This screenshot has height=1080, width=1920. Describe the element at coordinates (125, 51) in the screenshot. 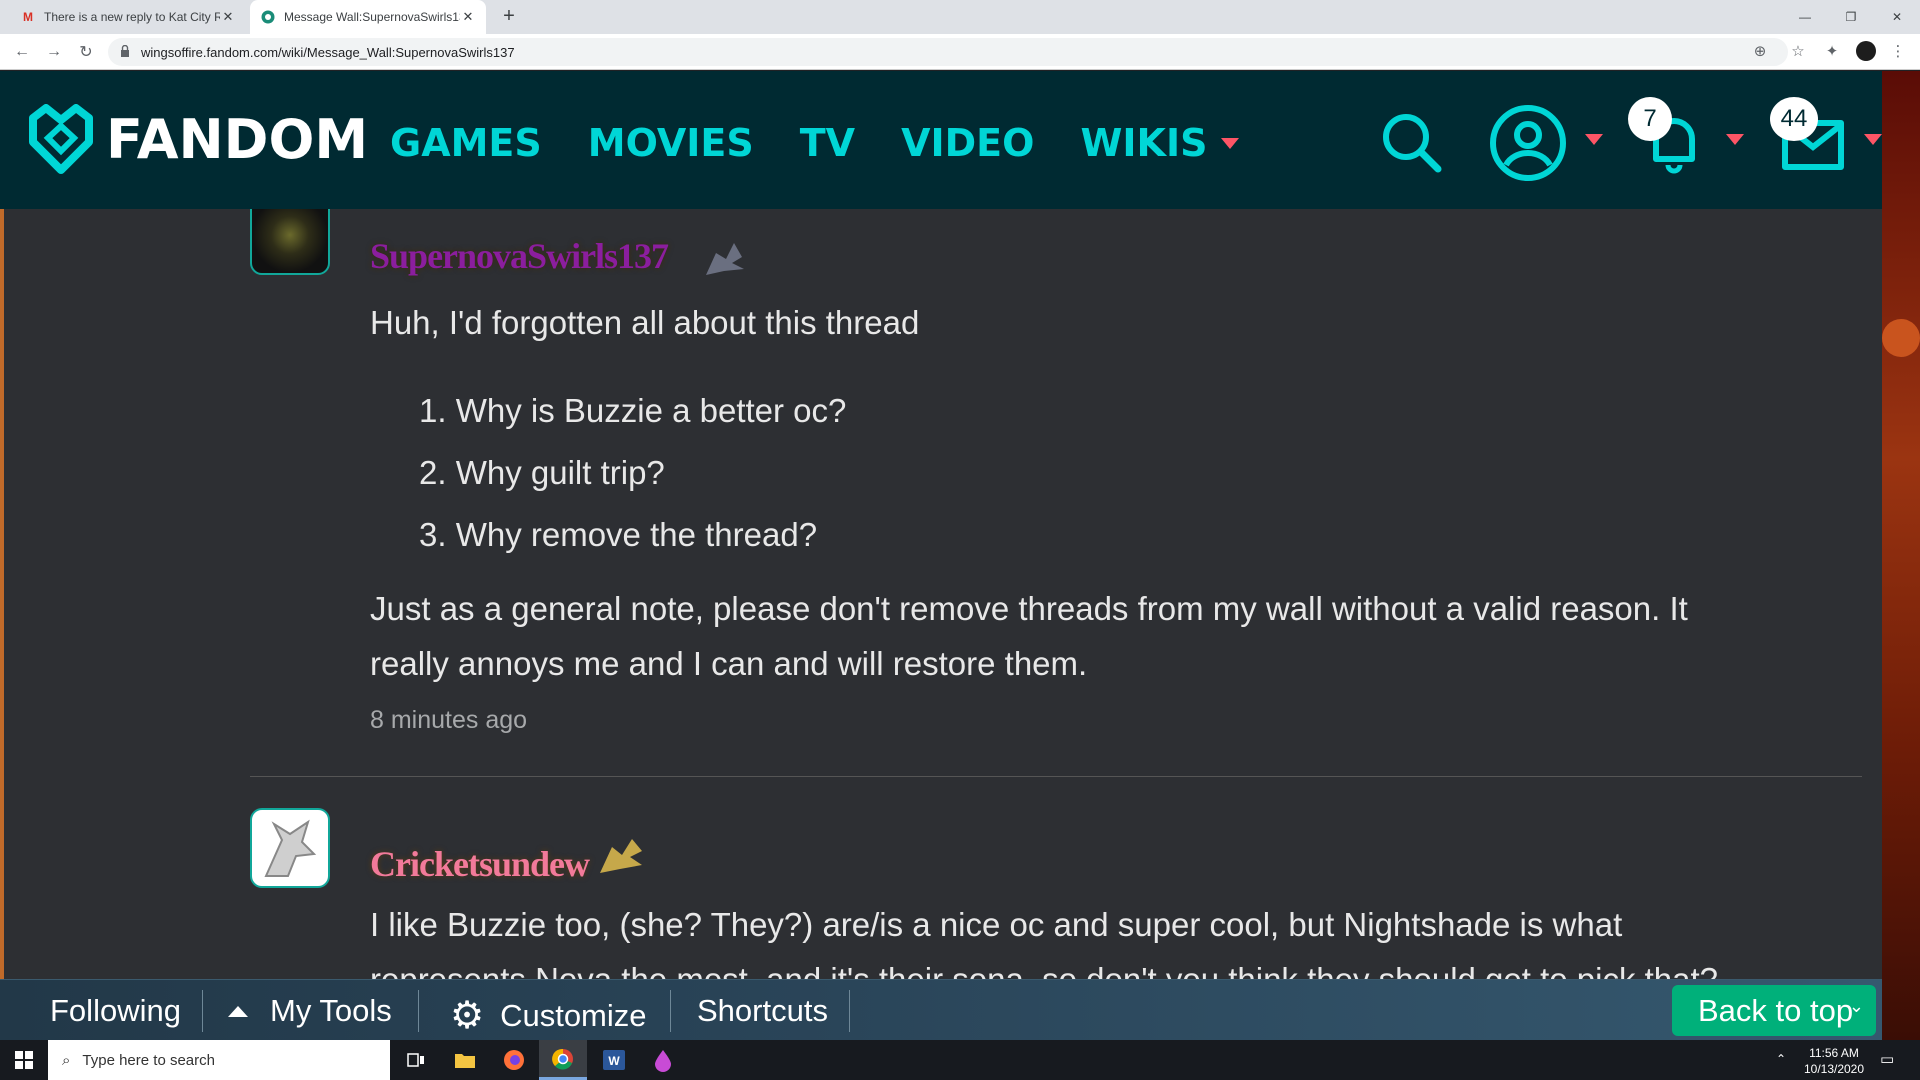

I see `lock-icon` at that location.